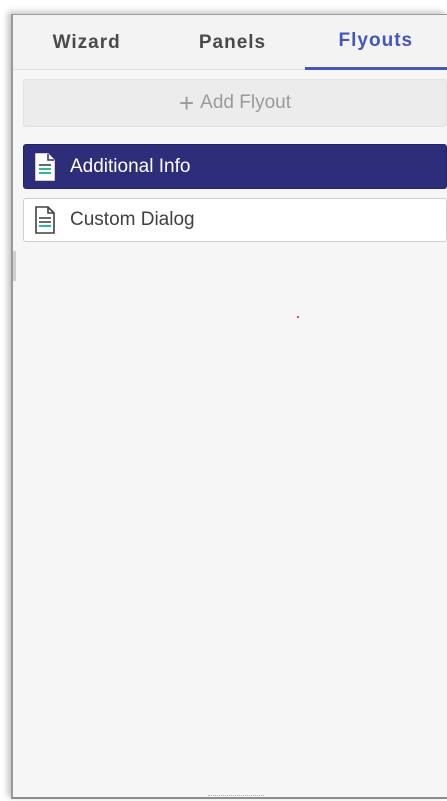 Image resolution: width=447 pixels, height=801 pixels. Describe the element at coordinates (375, 42) in the screenshot. I see `tab-flyouts: Flyouts` at that location.